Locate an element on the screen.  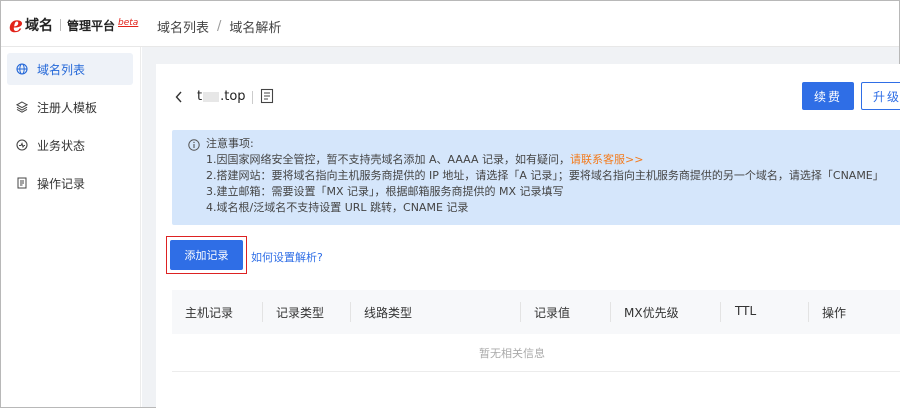
add-record-button: 添加记录 is located at coordinates (206, 255).